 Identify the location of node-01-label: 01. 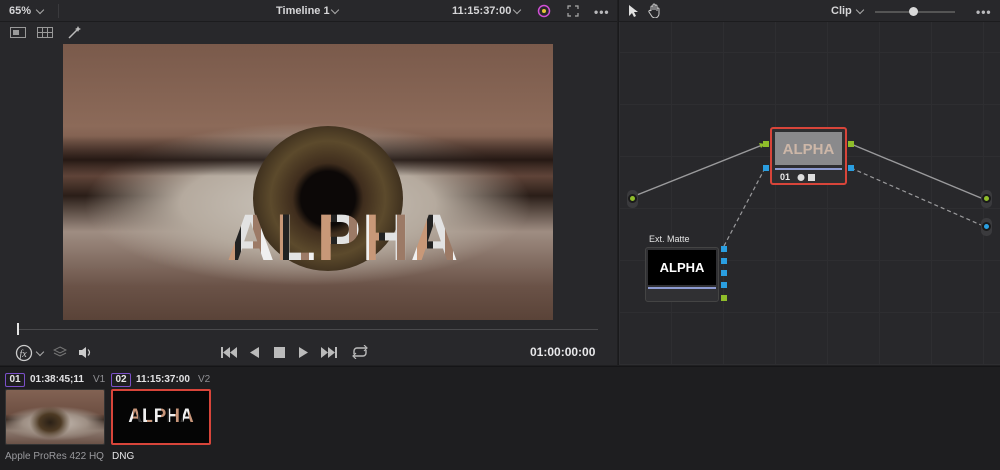
(785, 177).